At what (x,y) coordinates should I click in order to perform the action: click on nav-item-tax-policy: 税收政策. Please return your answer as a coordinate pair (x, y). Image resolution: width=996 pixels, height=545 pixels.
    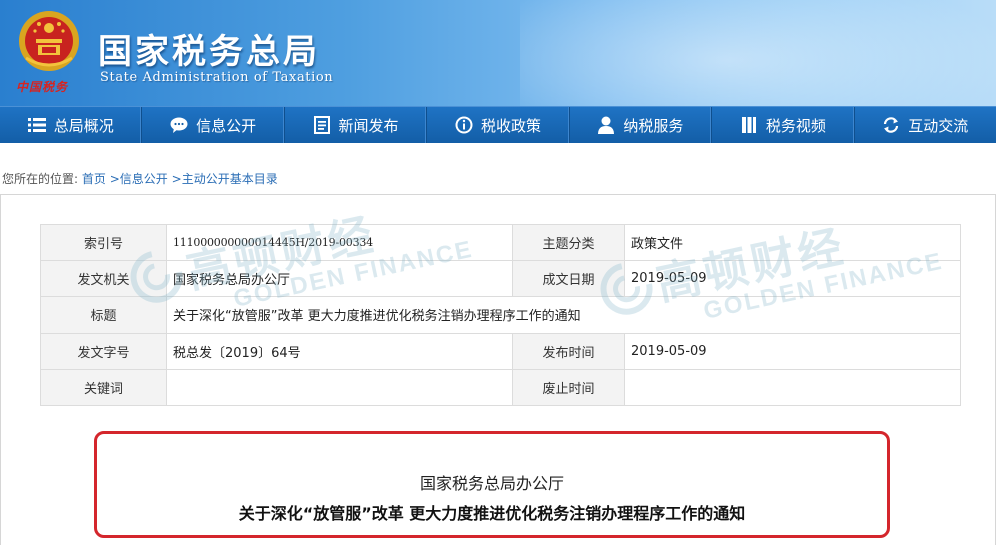
    Looking at the image, I should click on (498, 125).